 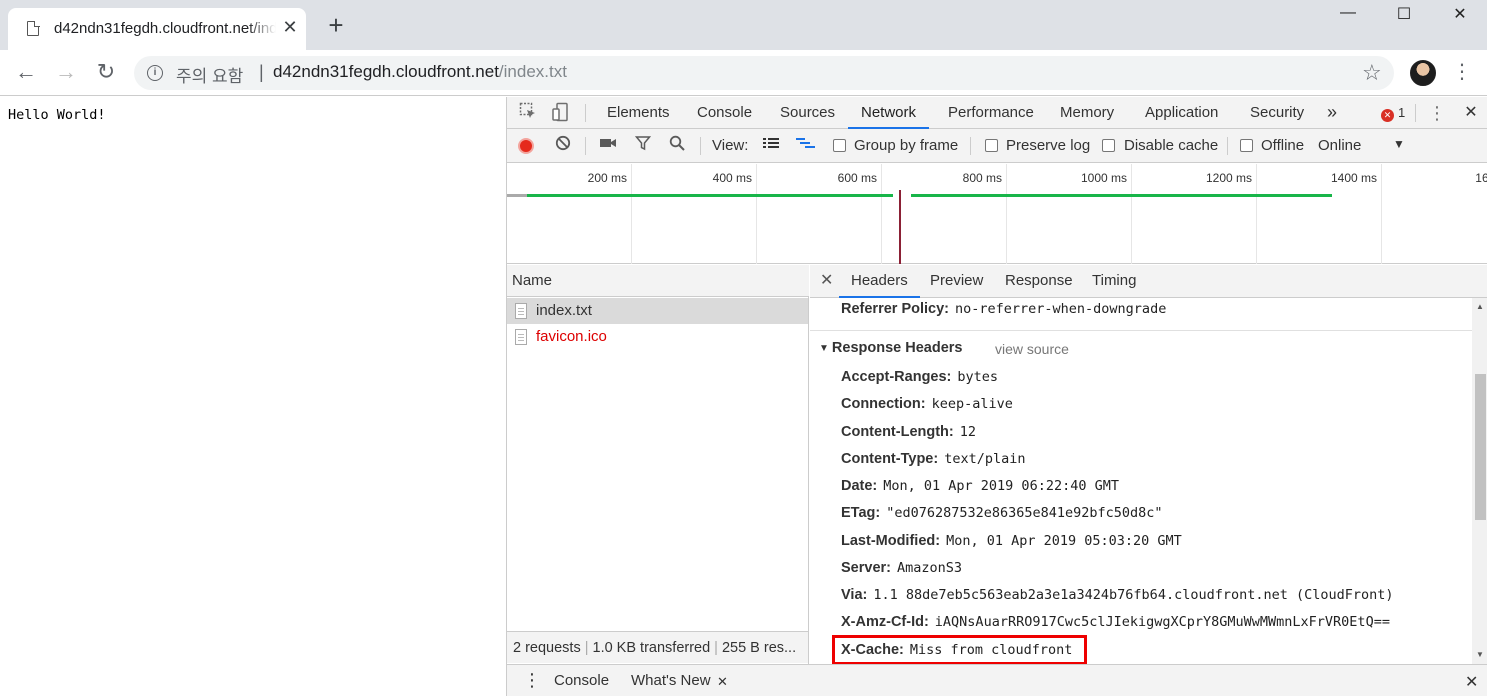 I want to click on browser-tab: d42ndn31fegdh.cloudfront.net/index.txt ✕, so click(x=157, y=29).